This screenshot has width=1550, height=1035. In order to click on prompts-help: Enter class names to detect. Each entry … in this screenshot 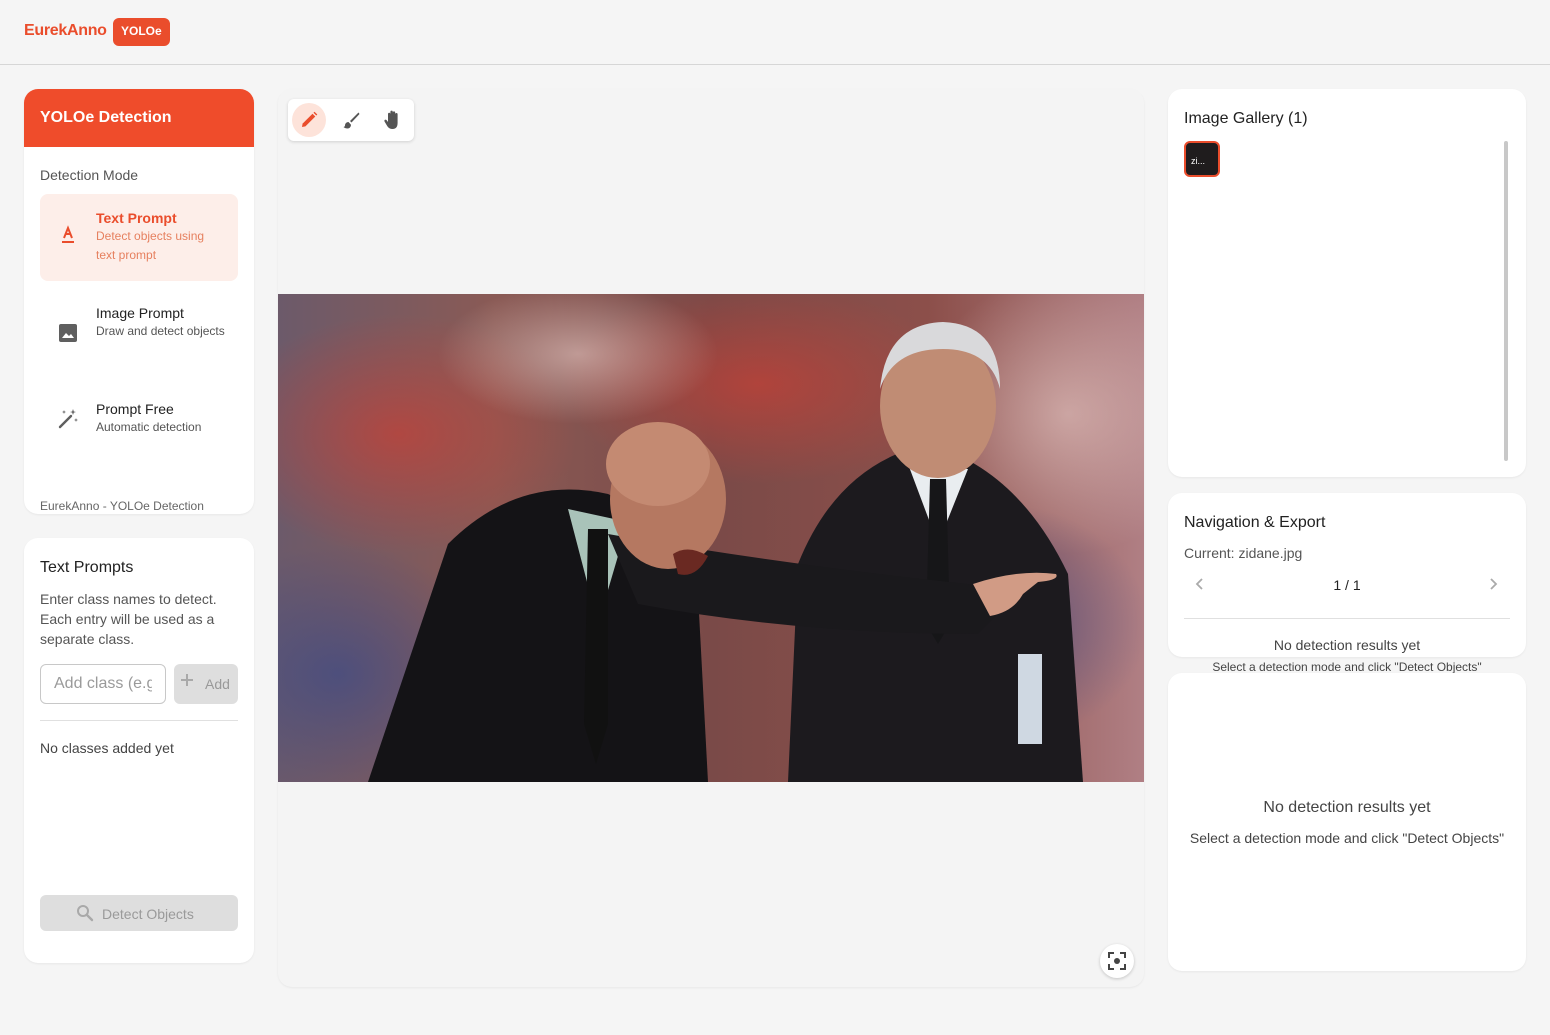, I will do `click(128, 619)`.